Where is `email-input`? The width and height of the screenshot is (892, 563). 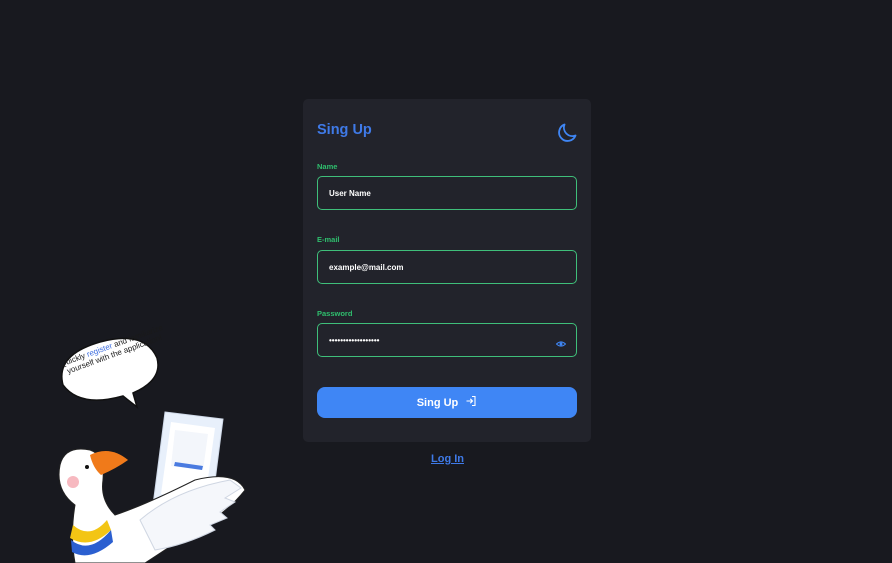 email-input is located at coordinates (447, 267).